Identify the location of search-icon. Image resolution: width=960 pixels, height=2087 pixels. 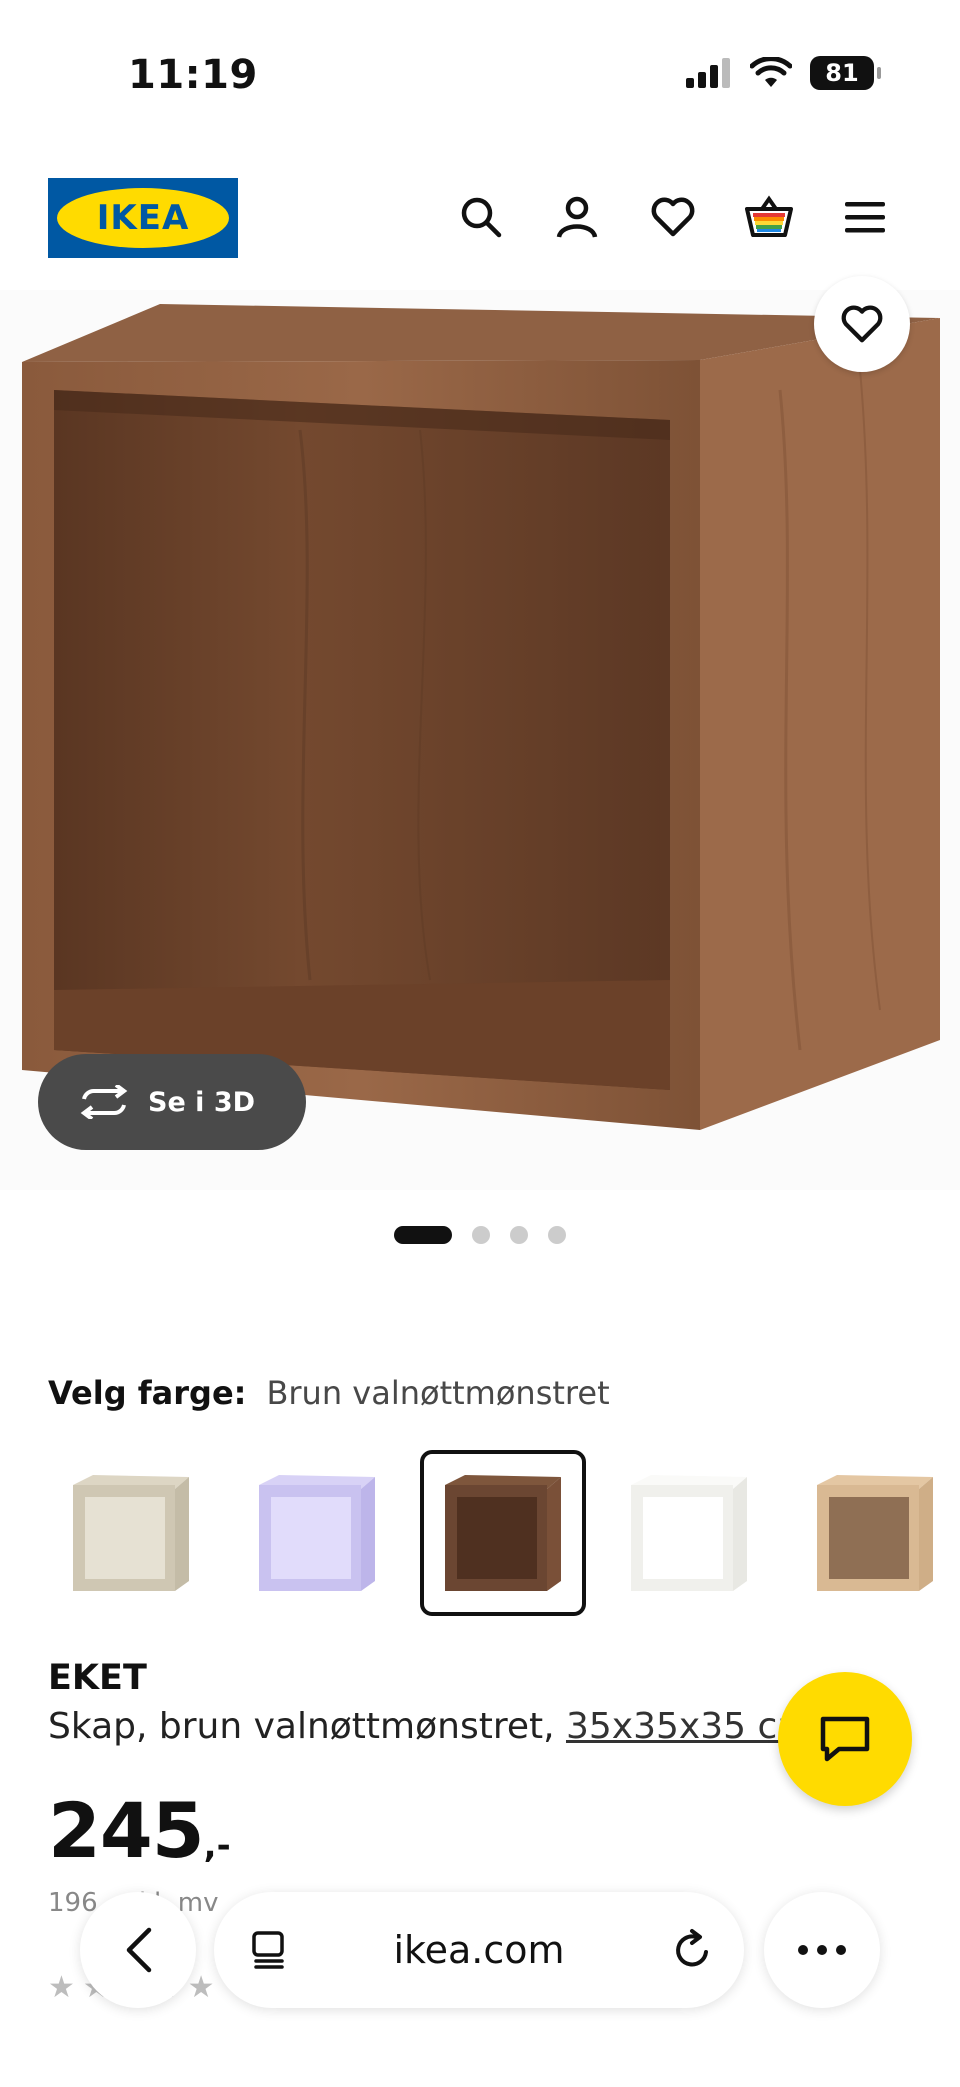
(481, 217).